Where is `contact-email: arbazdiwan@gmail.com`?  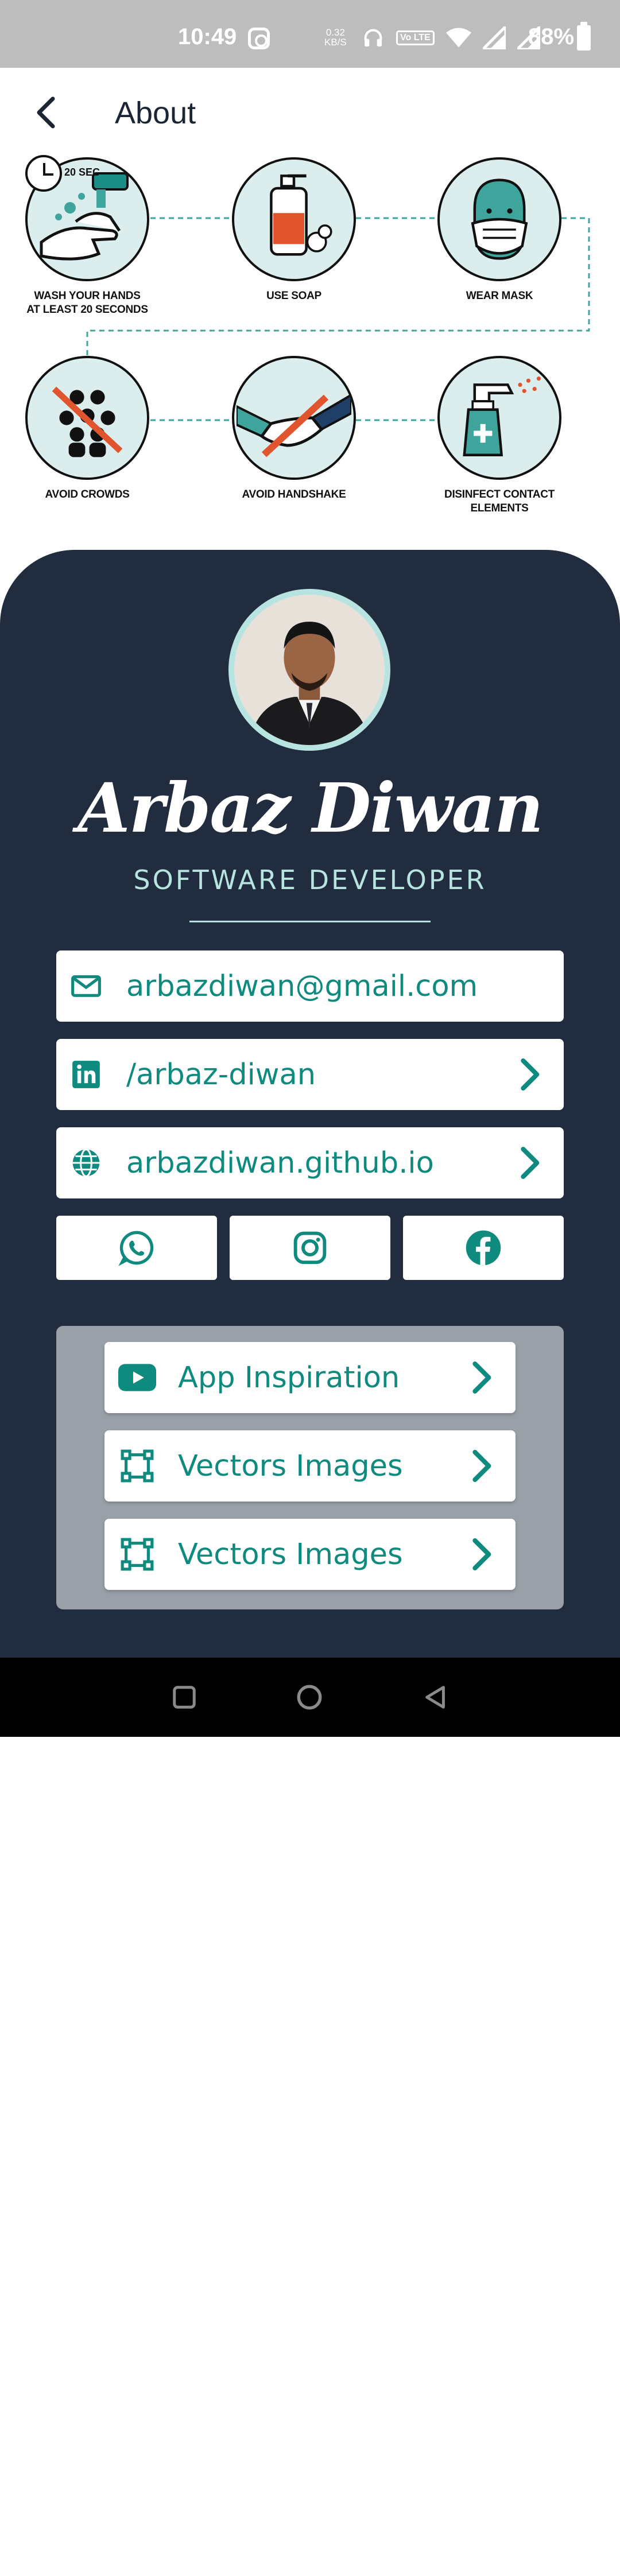 contact-email: arbazdiwan@gmail.com is located at coordinates (310, 986).